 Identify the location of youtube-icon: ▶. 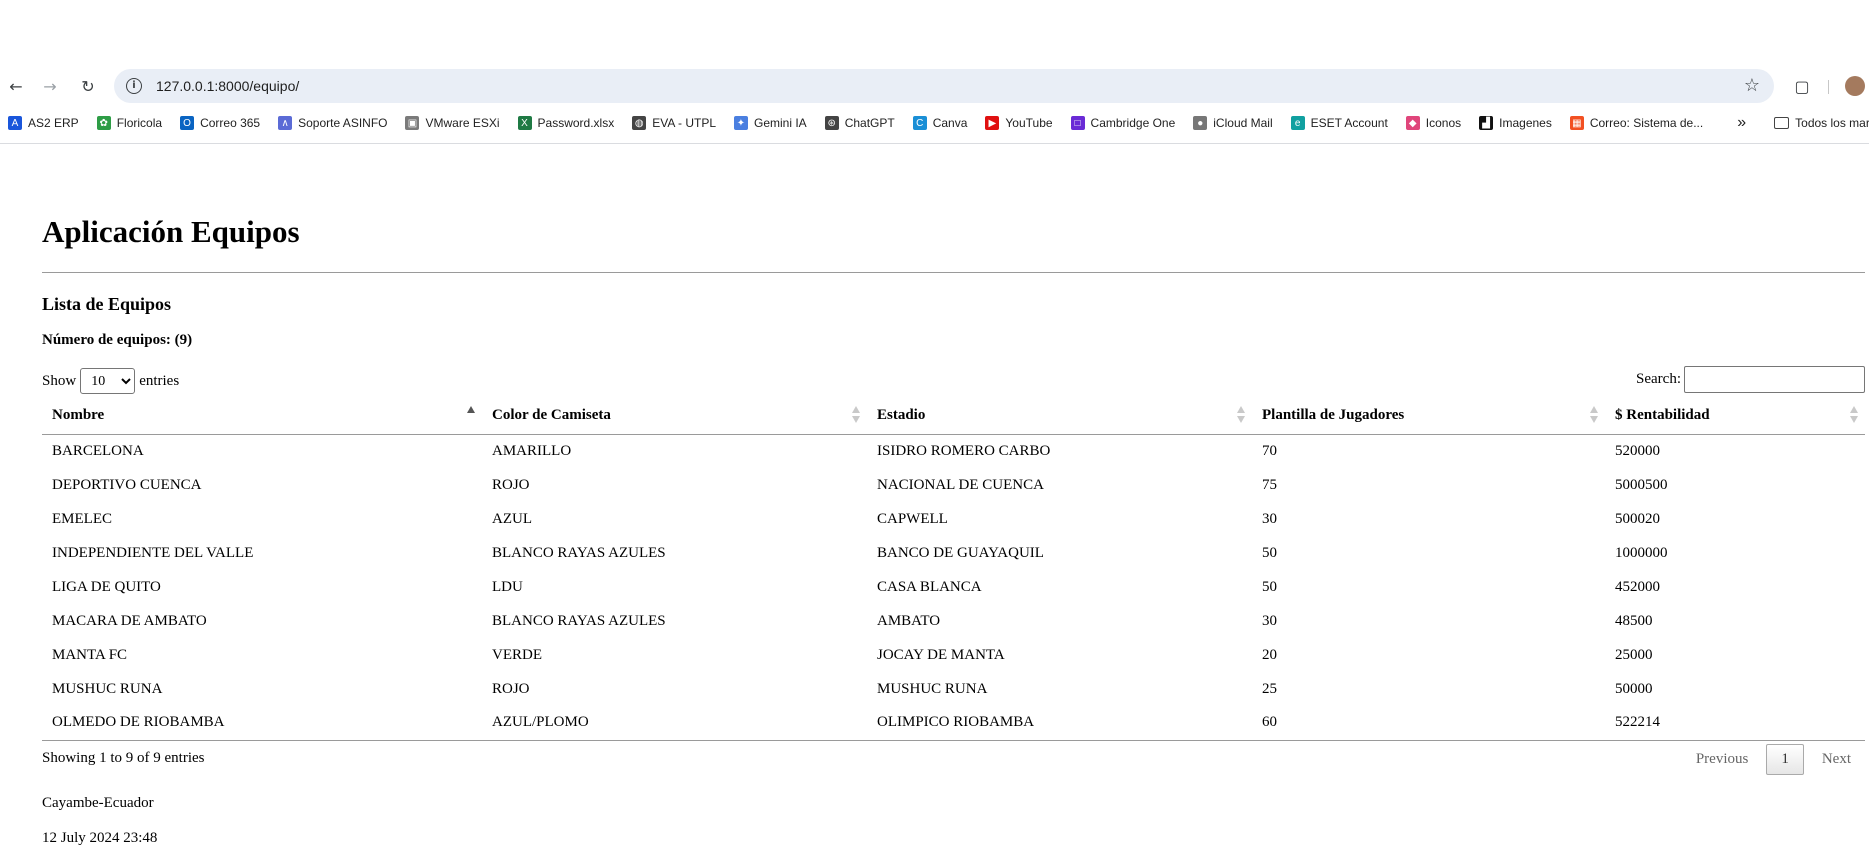
(992, 123).